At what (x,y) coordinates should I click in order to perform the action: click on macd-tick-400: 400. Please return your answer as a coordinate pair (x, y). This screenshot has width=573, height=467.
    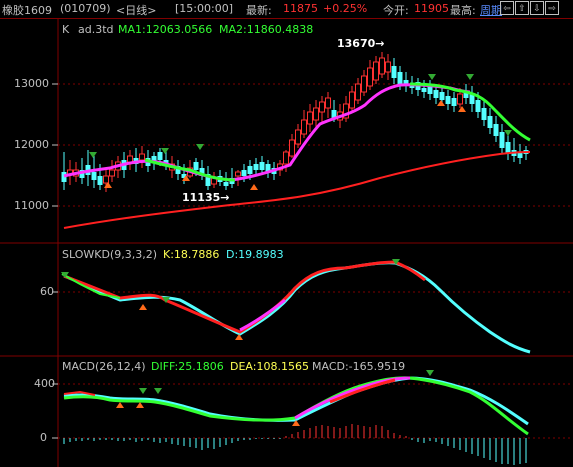
    Looking at the image, I should click on (44, 383).